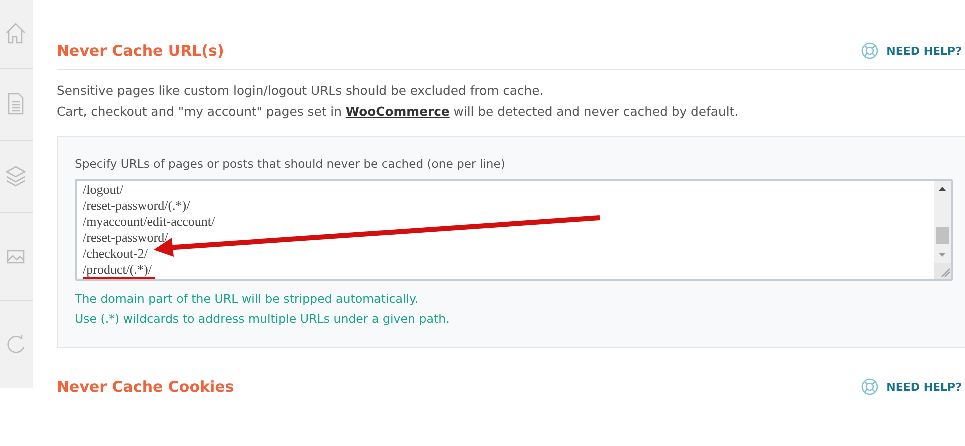  What do you see at coordinates (119, 278) in the screenshot?
I see `underline-mark` at bounding box center [119, 278].